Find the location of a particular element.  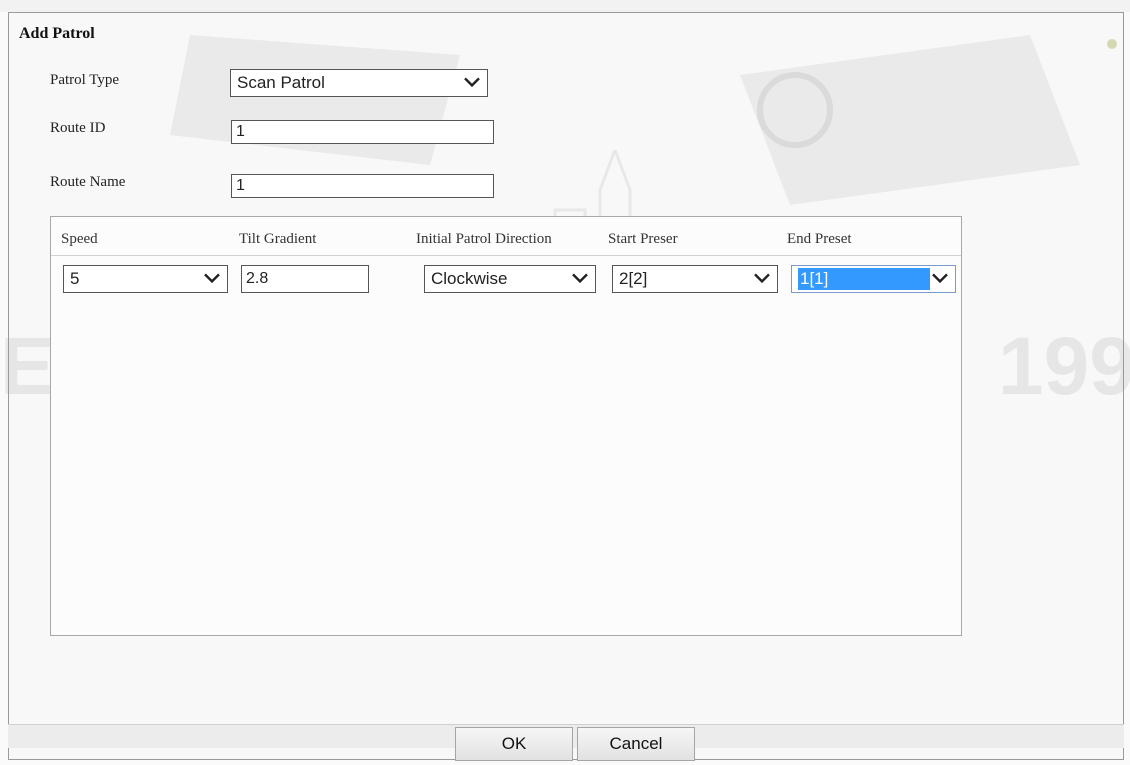

col-header-tilt-gradient: Tilt Gradient is located at coordinates (278, 239).